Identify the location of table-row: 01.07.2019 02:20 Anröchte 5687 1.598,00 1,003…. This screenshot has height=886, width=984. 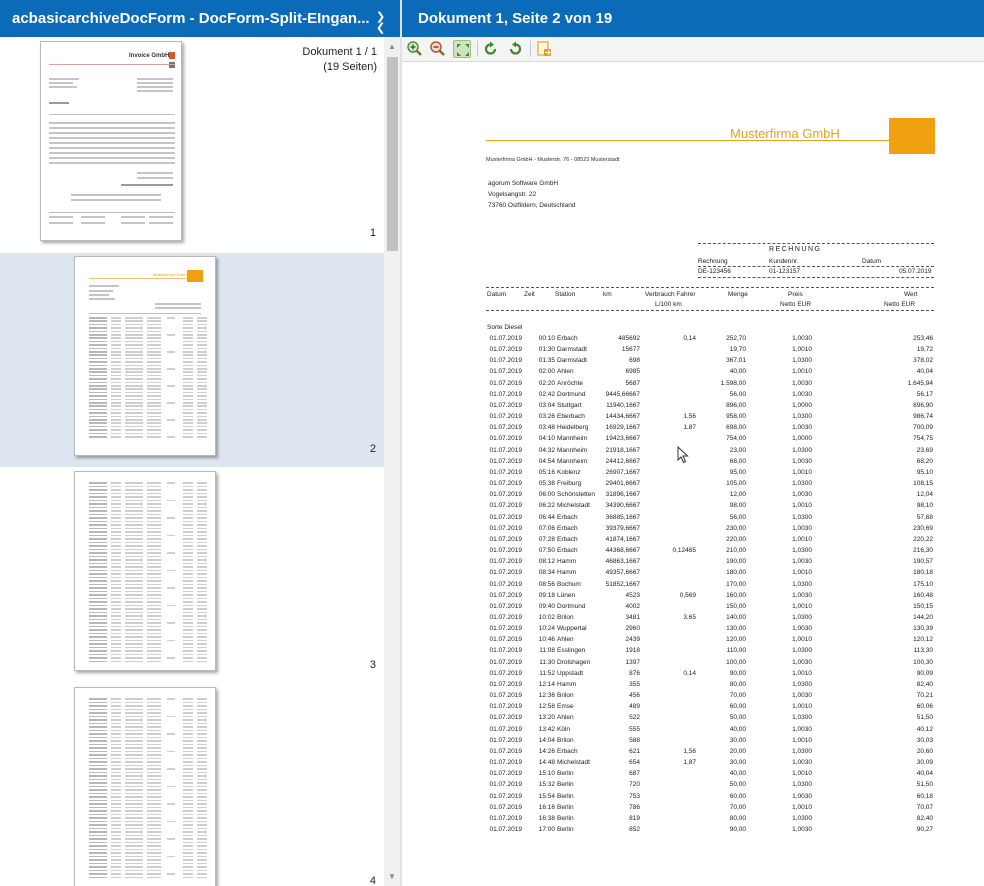
(693, 385).